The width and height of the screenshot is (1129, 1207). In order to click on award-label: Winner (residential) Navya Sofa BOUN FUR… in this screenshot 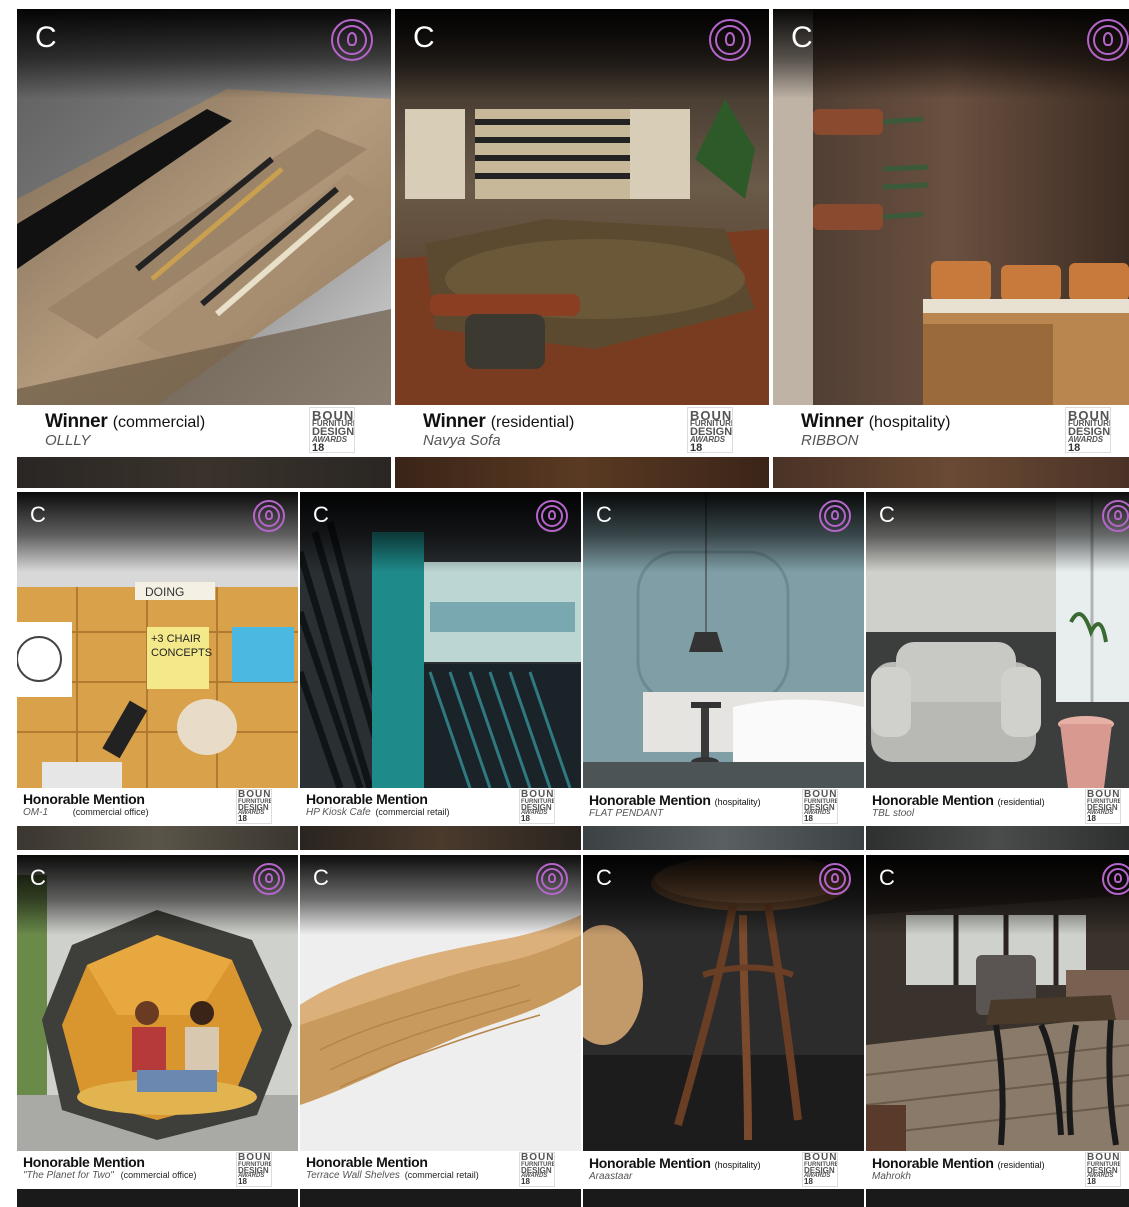, I will do `click(582, 431)`.